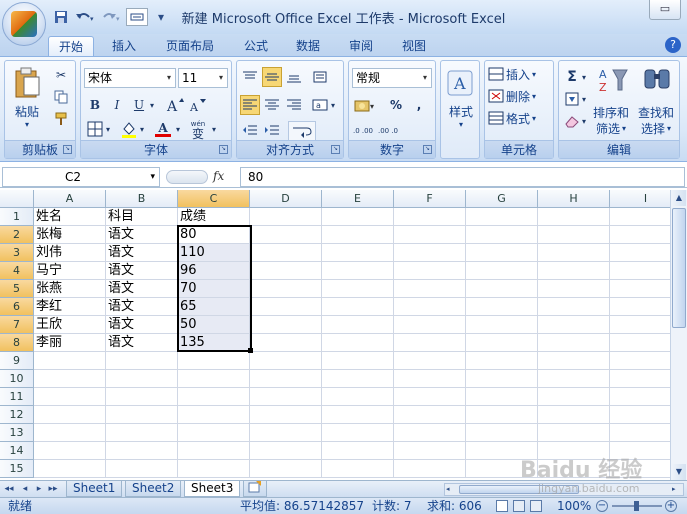 Image resolution: width=687 pixels, height=514 pixels. Describe the element at coordinates (250, 77) in the screenshot. I see `align-top-icon` at that location.